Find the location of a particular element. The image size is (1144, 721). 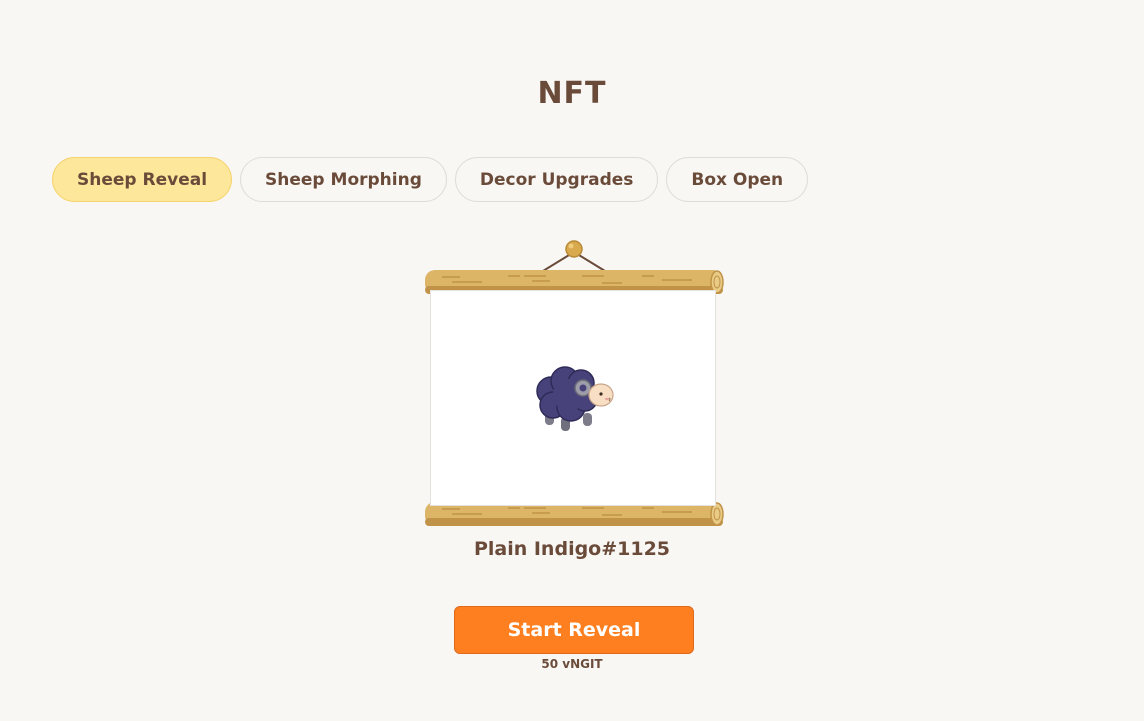

nft-canvas is located at coordinates (573, 398).